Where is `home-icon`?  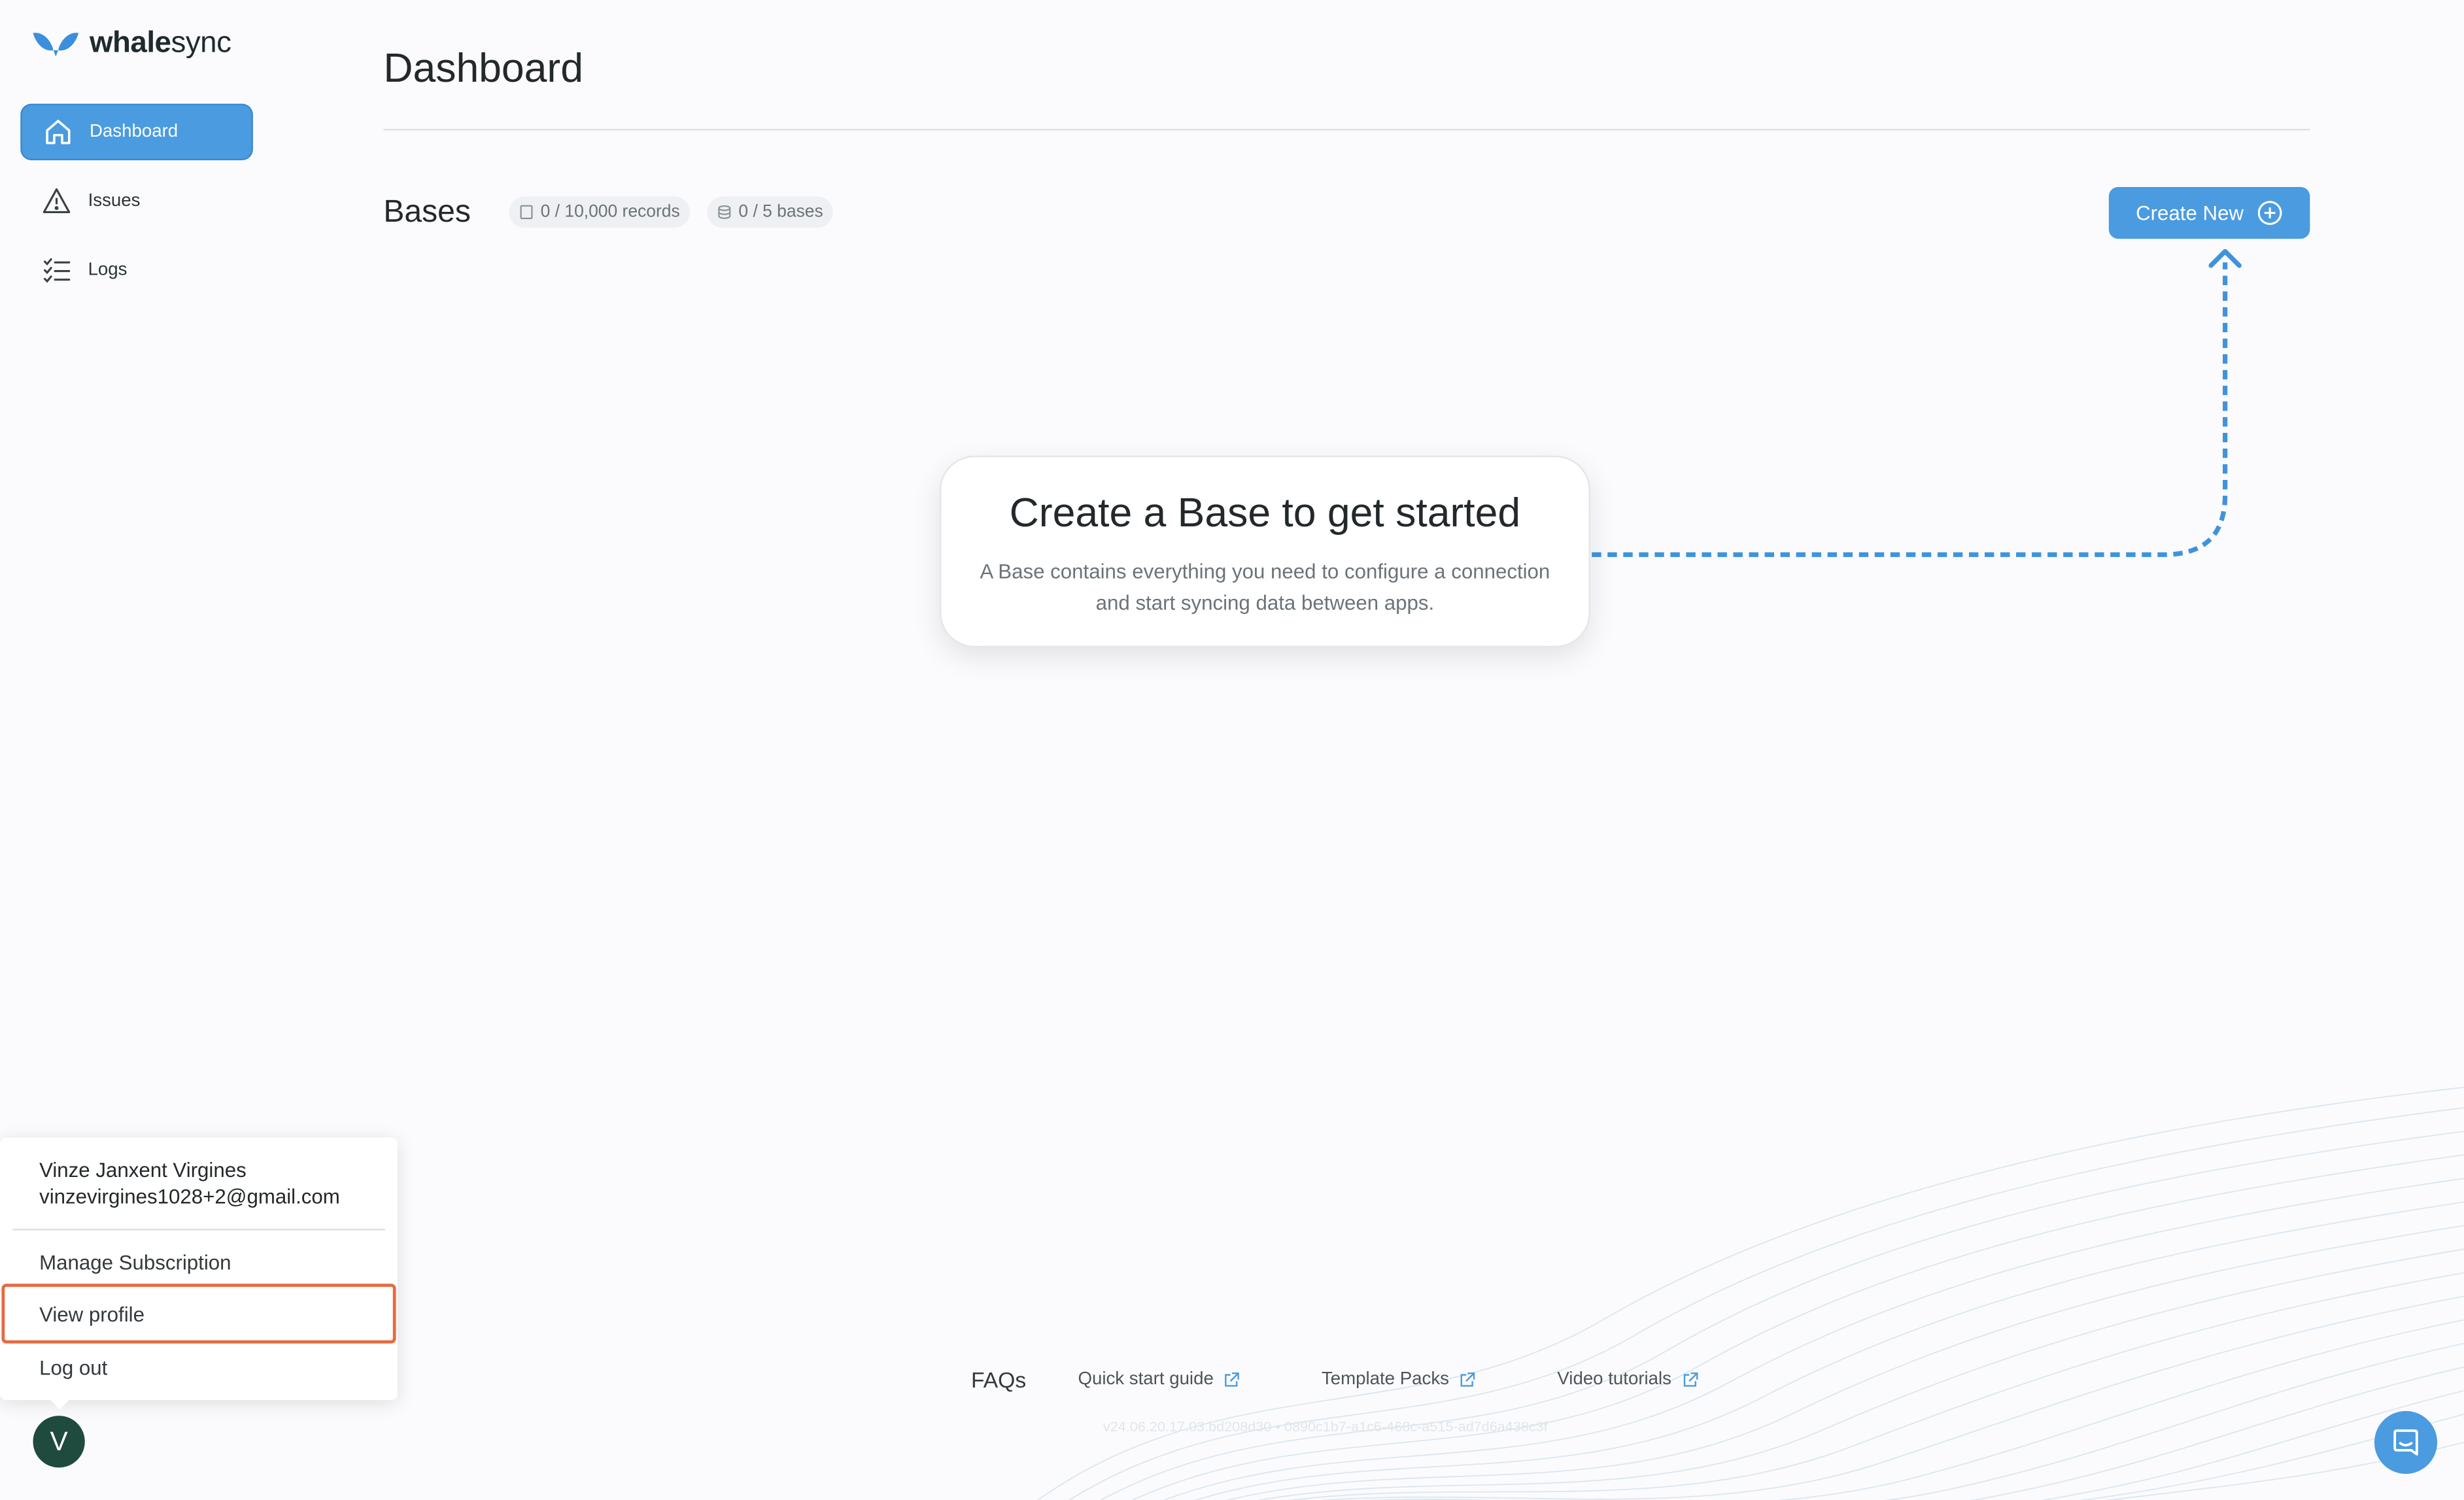
home-icon is located at coordinates (58, 132).